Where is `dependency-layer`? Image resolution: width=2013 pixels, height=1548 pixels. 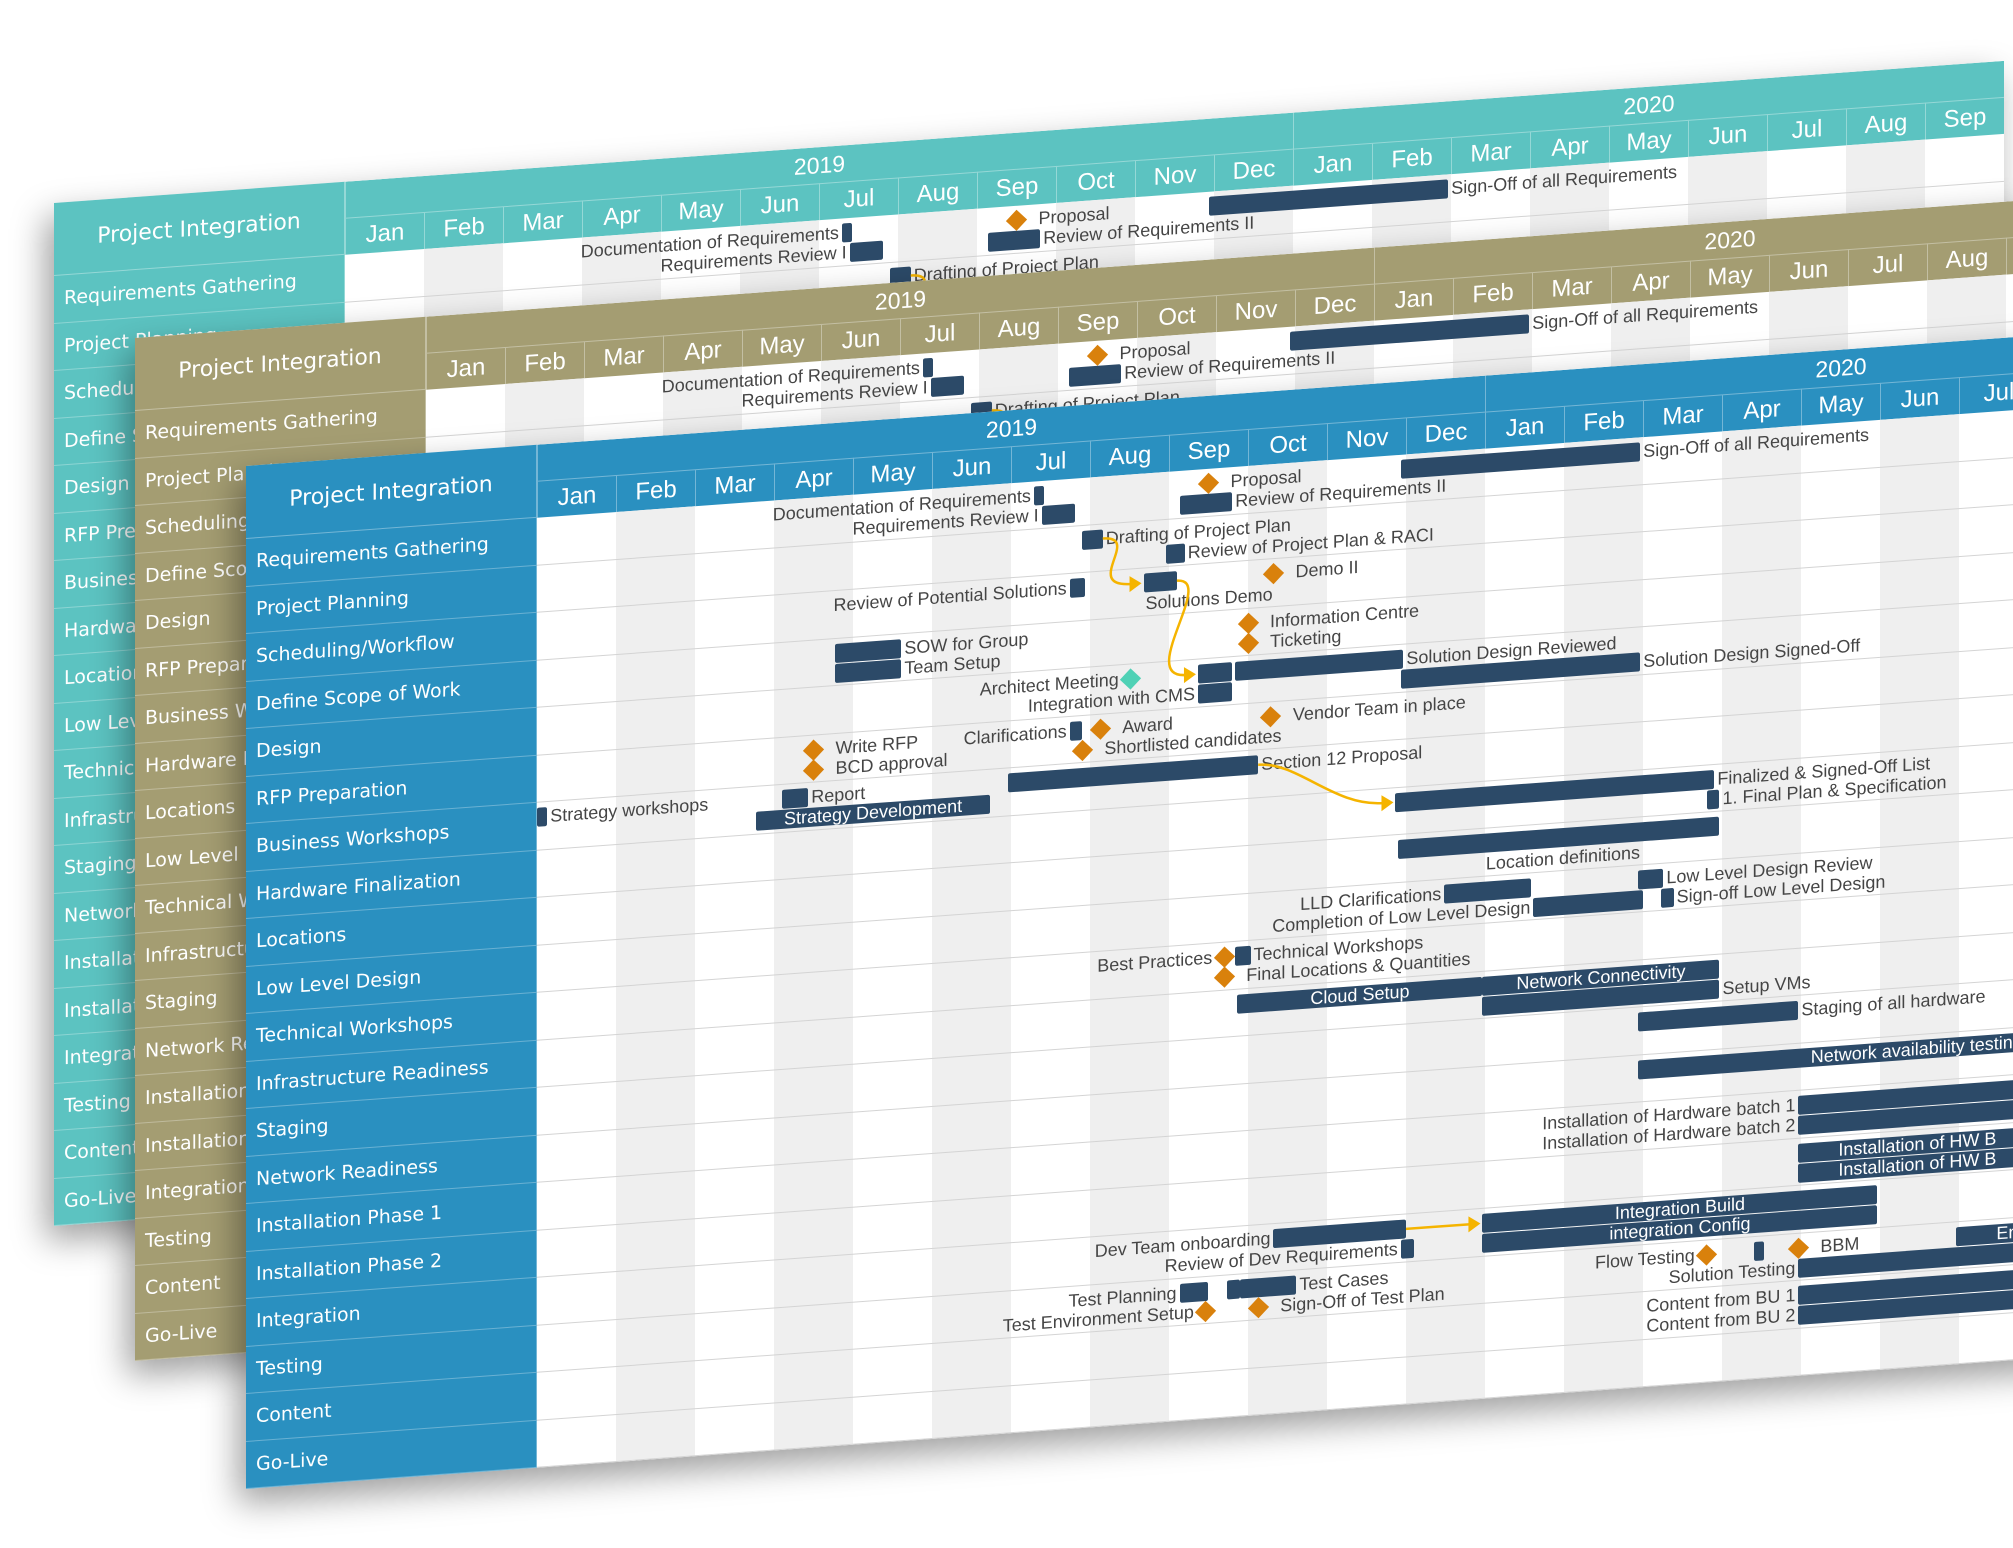 dependency-layer is located at coordinates (1291, 885).